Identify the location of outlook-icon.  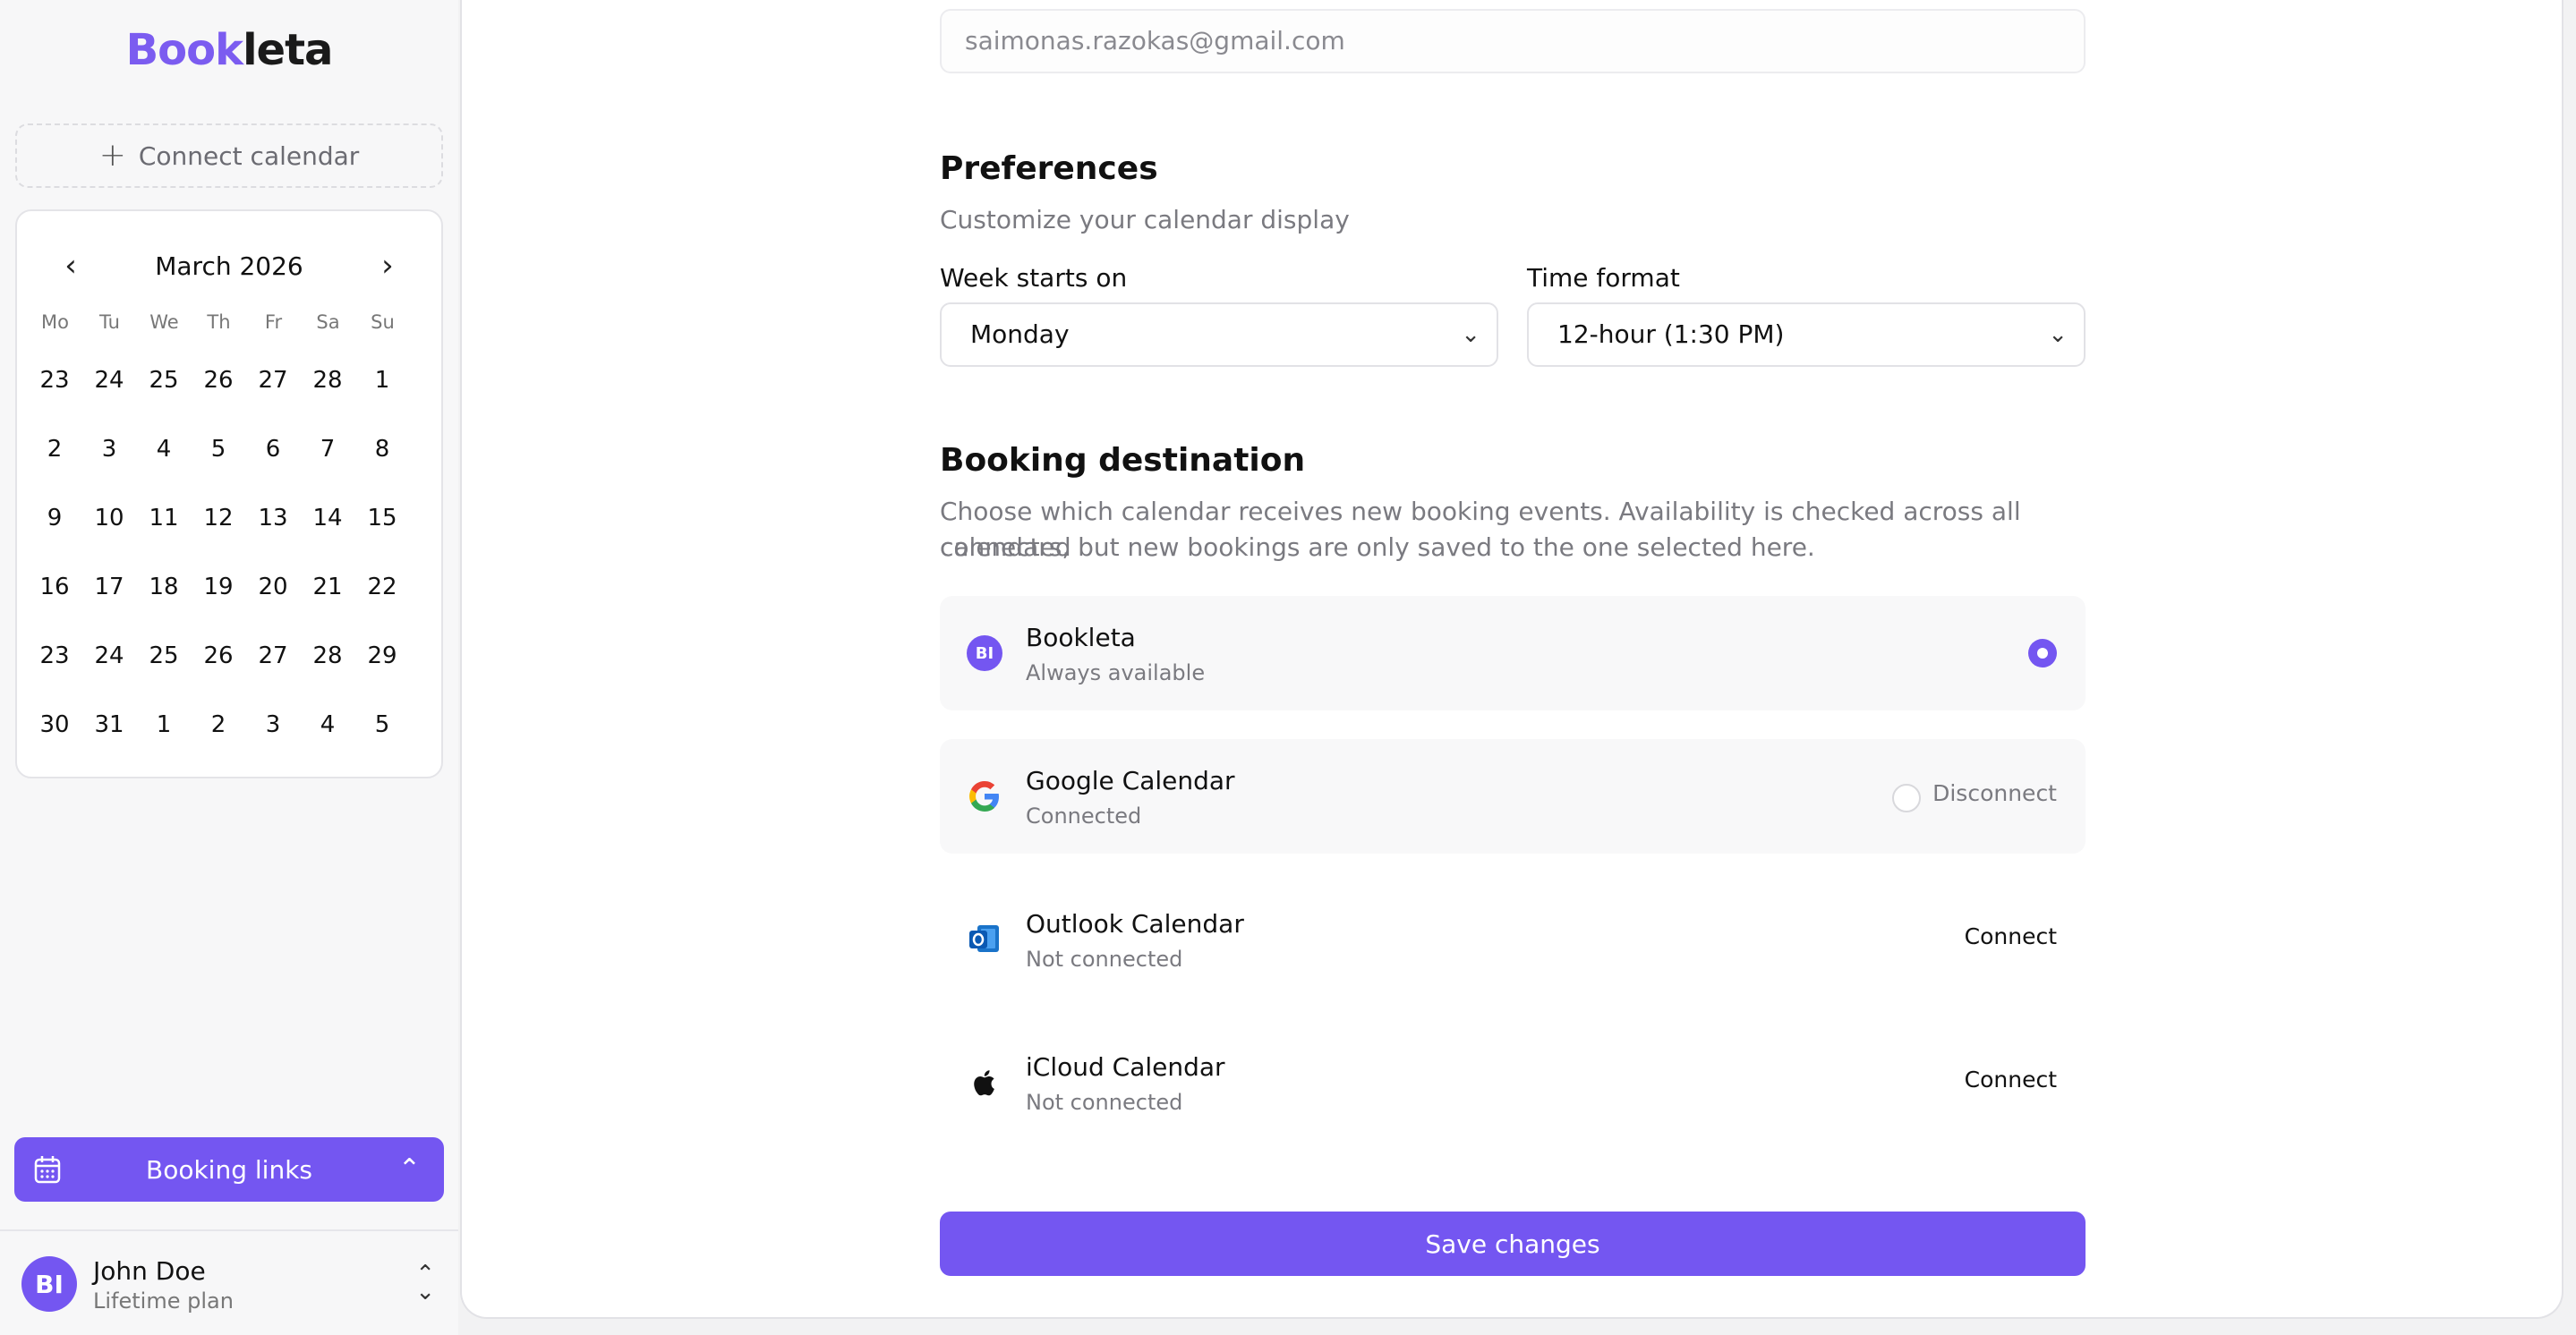
(984, 938).